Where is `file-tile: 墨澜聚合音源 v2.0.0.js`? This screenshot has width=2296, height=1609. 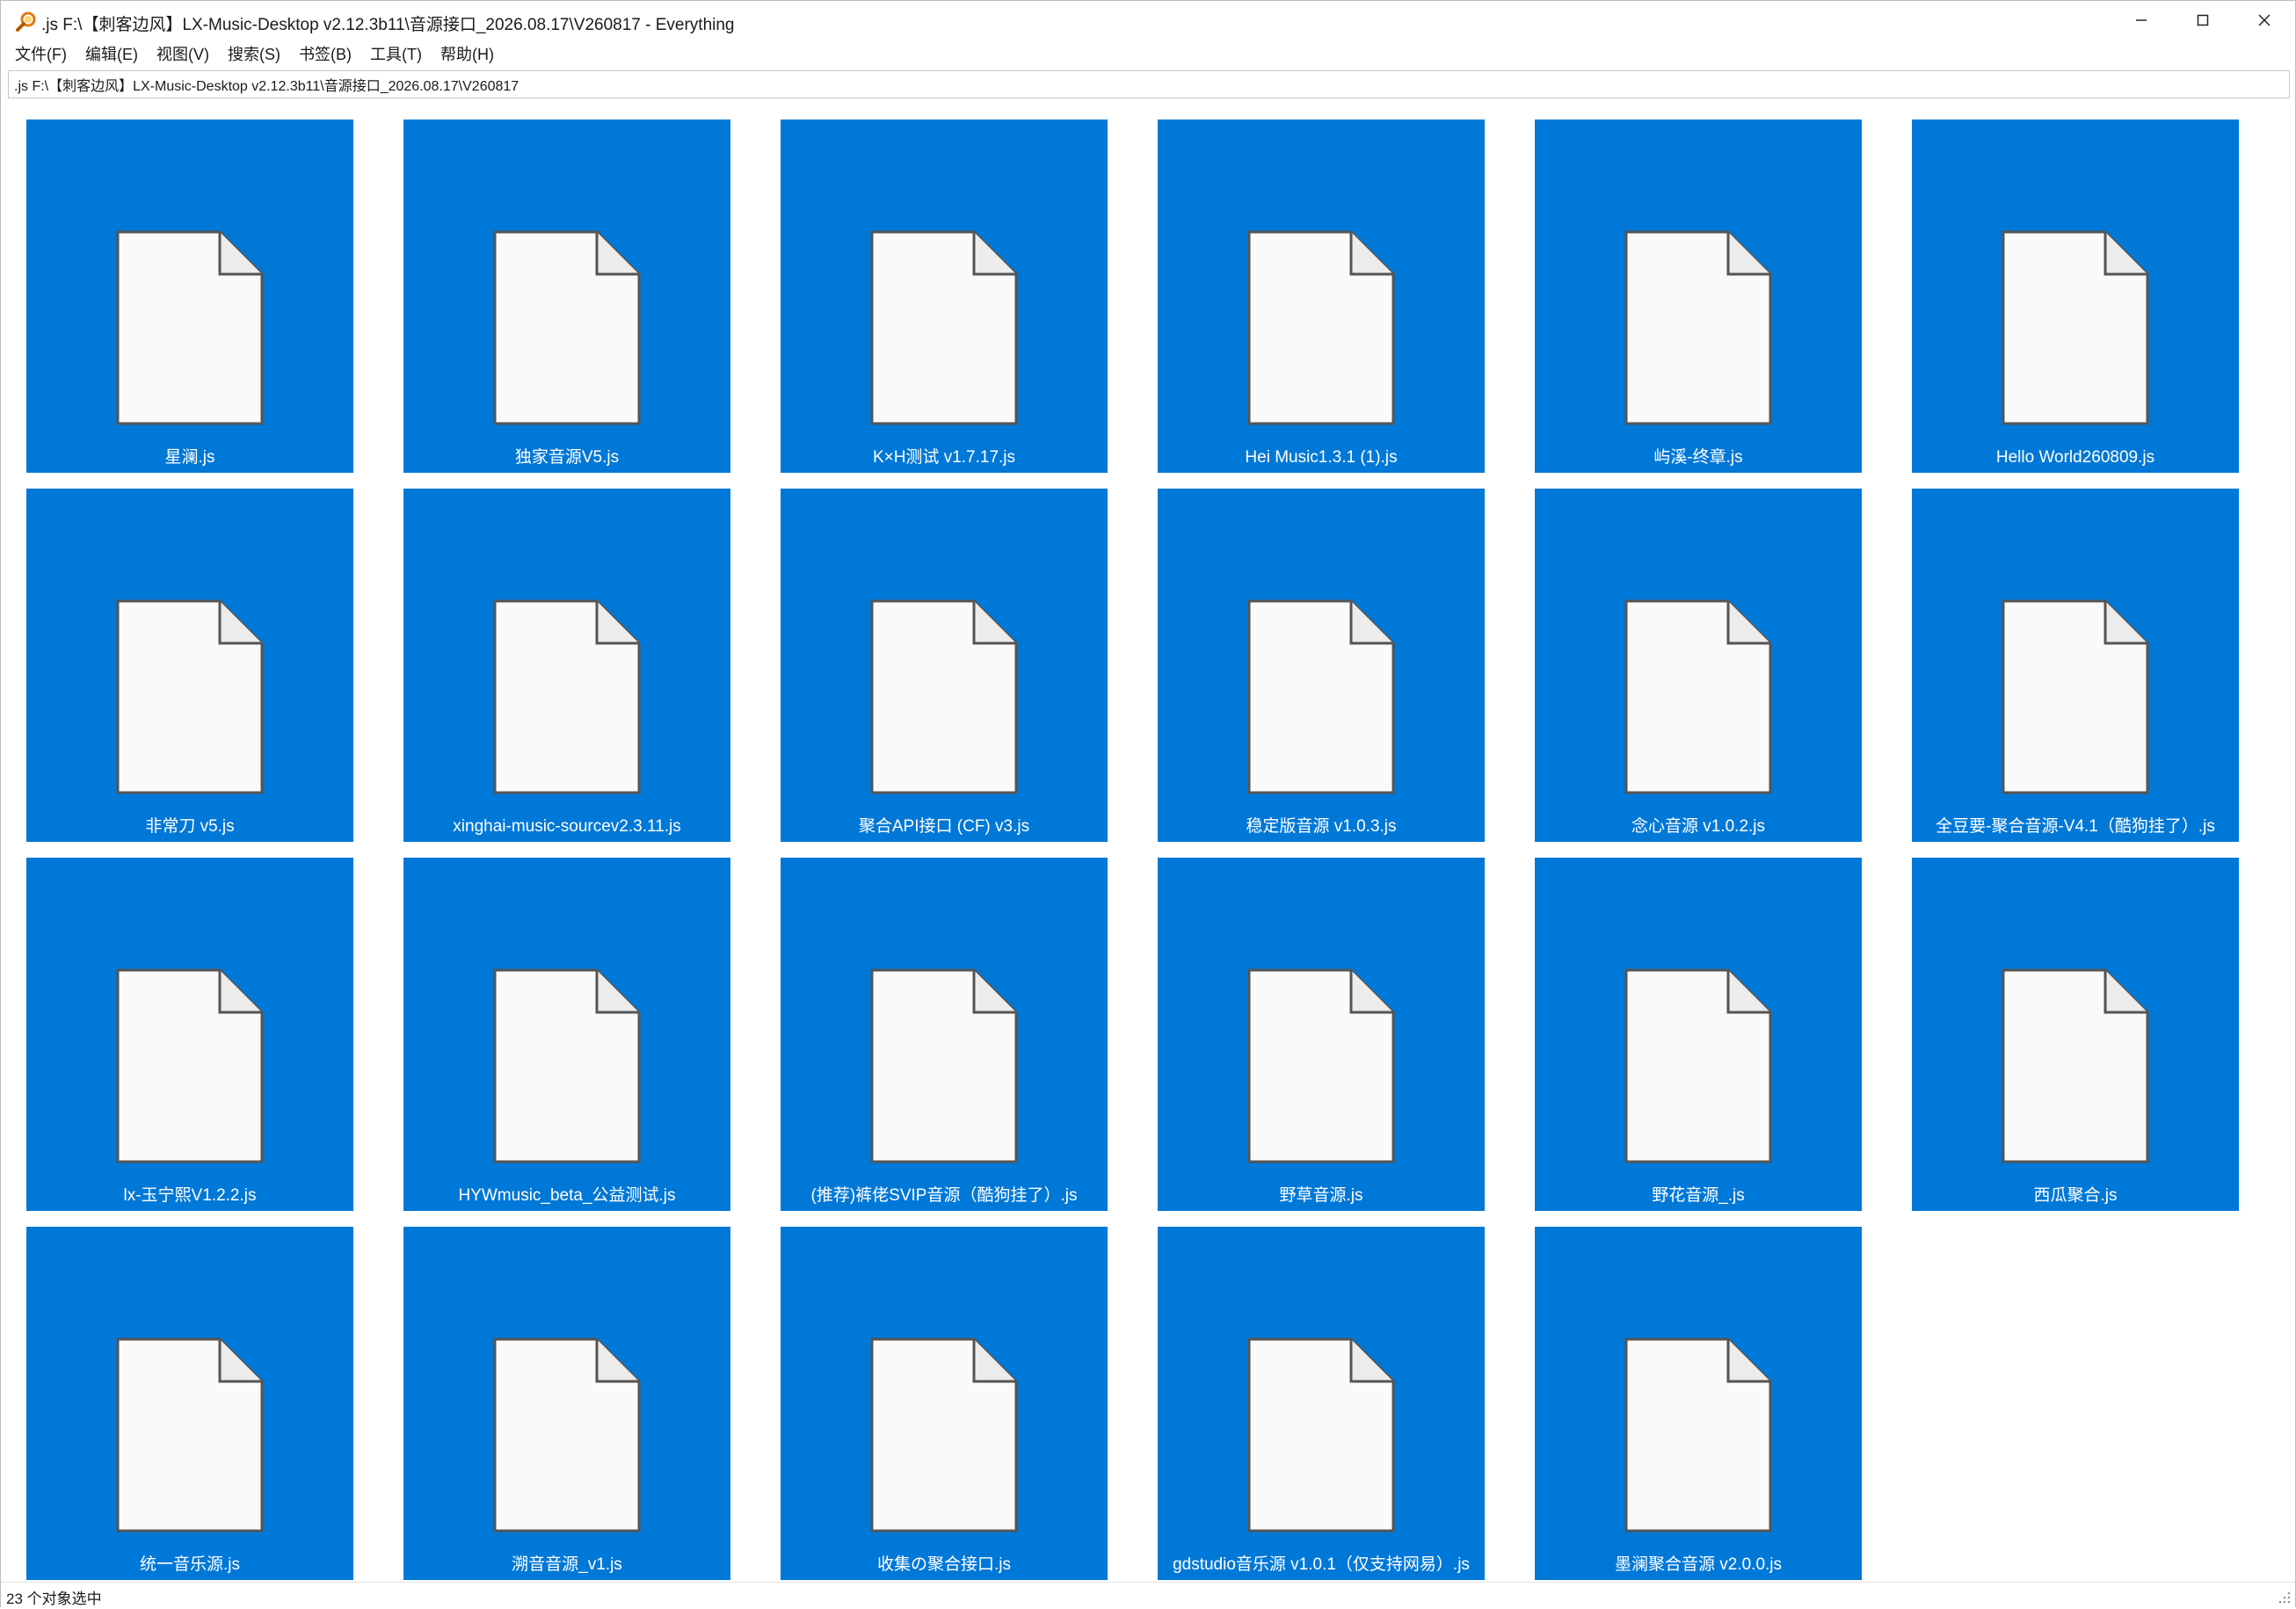 file-tile: 墨澜聚合音源 v2.0.0.js is located at coordinates (1698, 1403).